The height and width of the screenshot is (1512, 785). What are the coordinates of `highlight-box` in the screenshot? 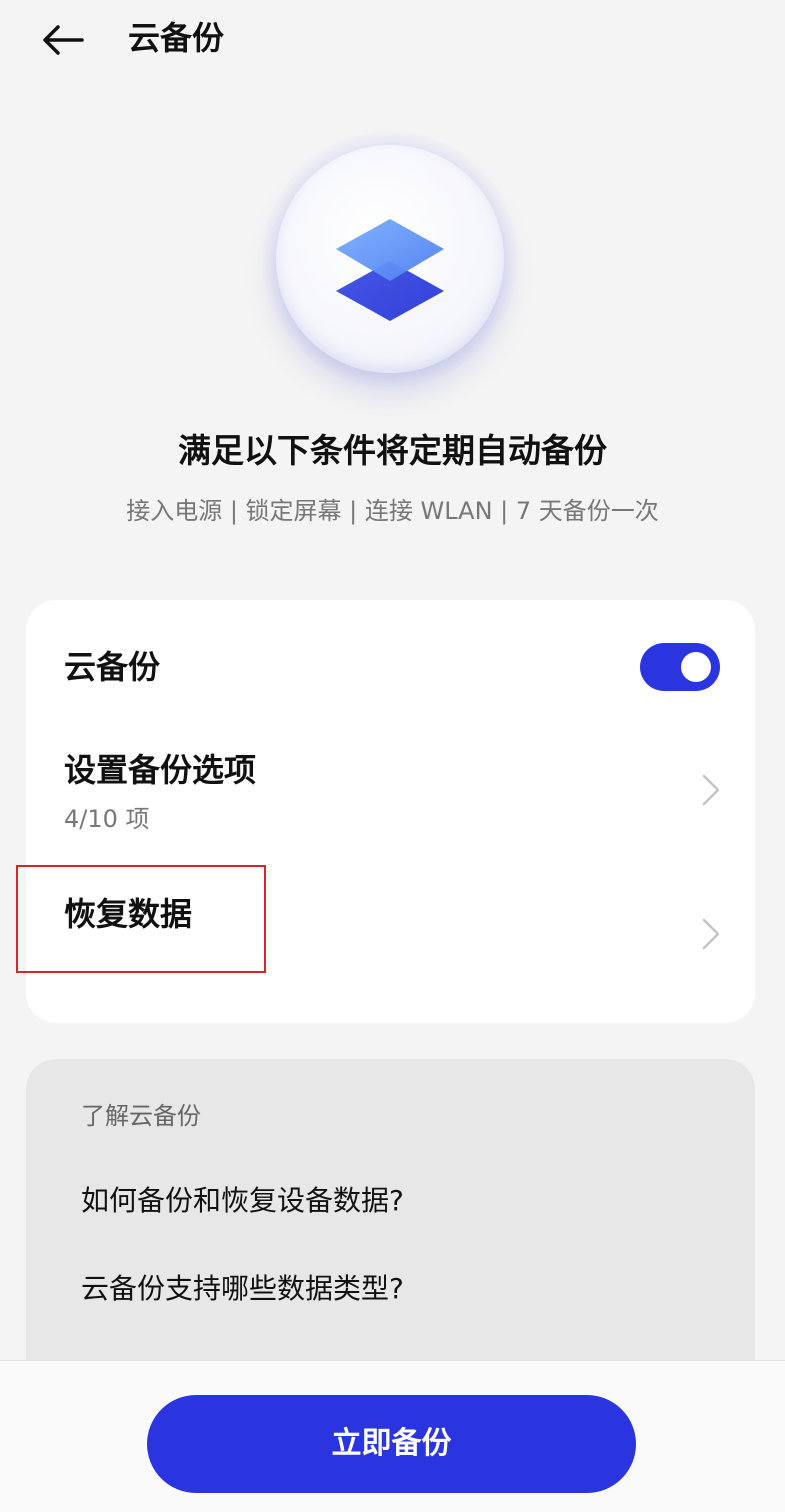 It's located at (141, 919).